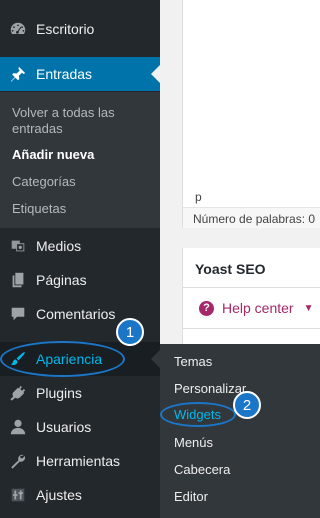 The width and height of the screenshot is (320, 518). What do you see at coordinates (198, 197) in the screenshot?
I see `editor-element-path: p` at bounding box center [198, 197].